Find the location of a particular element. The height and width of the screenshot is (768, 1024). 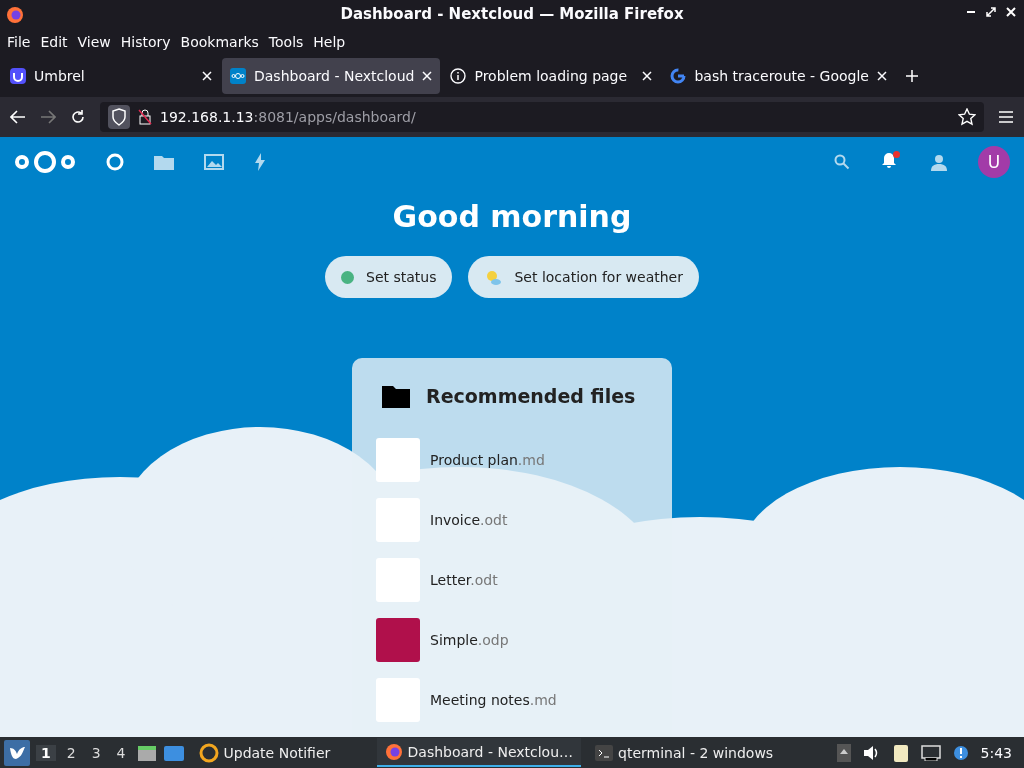

maximize-icon is located at coordinates (991, 12).